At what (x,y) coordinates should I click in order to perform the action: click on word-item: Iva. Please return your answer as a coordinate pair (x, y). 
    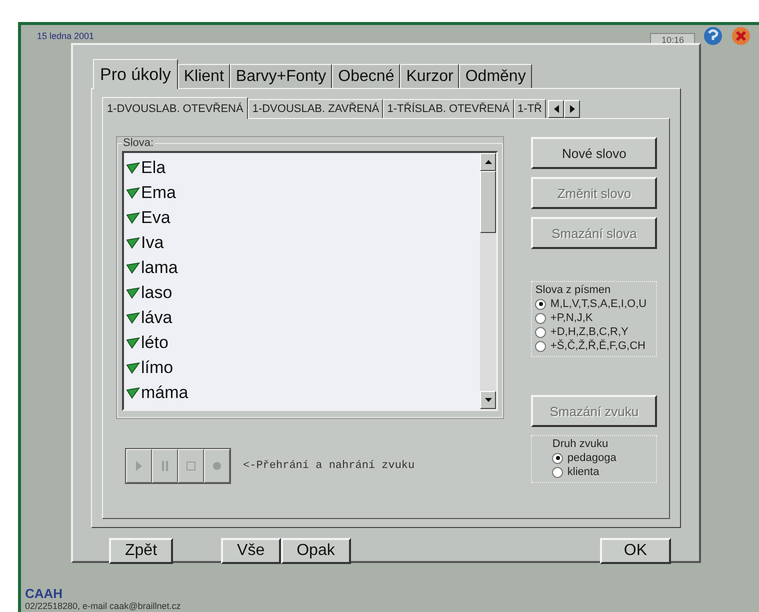
    Looking at the image, I should click on (152, 242).